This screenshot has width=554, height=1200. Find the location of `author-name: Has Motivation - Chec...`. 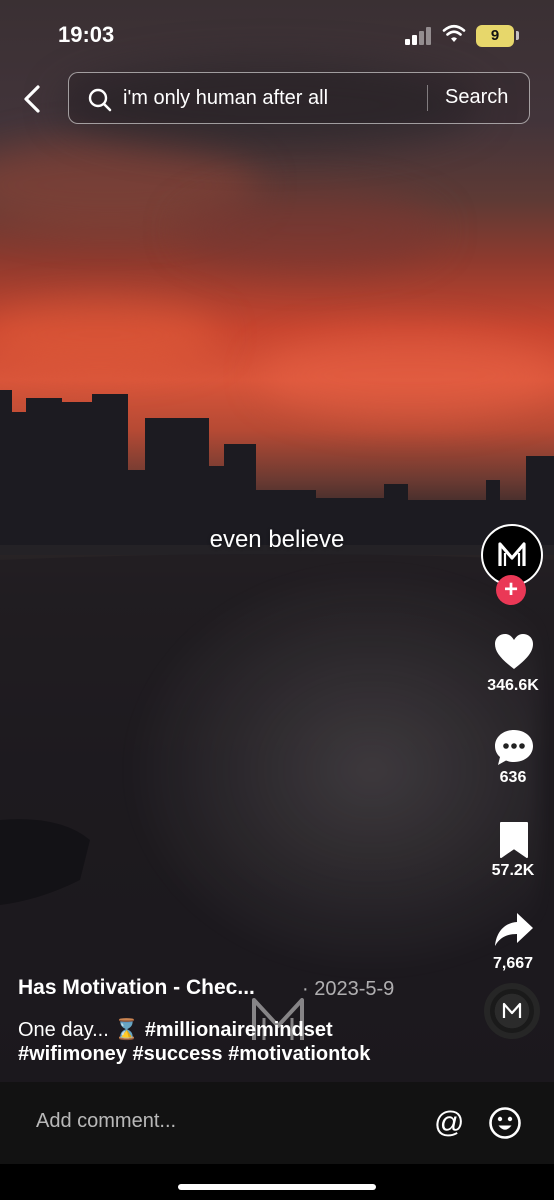

author-name: Has Motivation - Chec... is located at coordinates (136, 988).